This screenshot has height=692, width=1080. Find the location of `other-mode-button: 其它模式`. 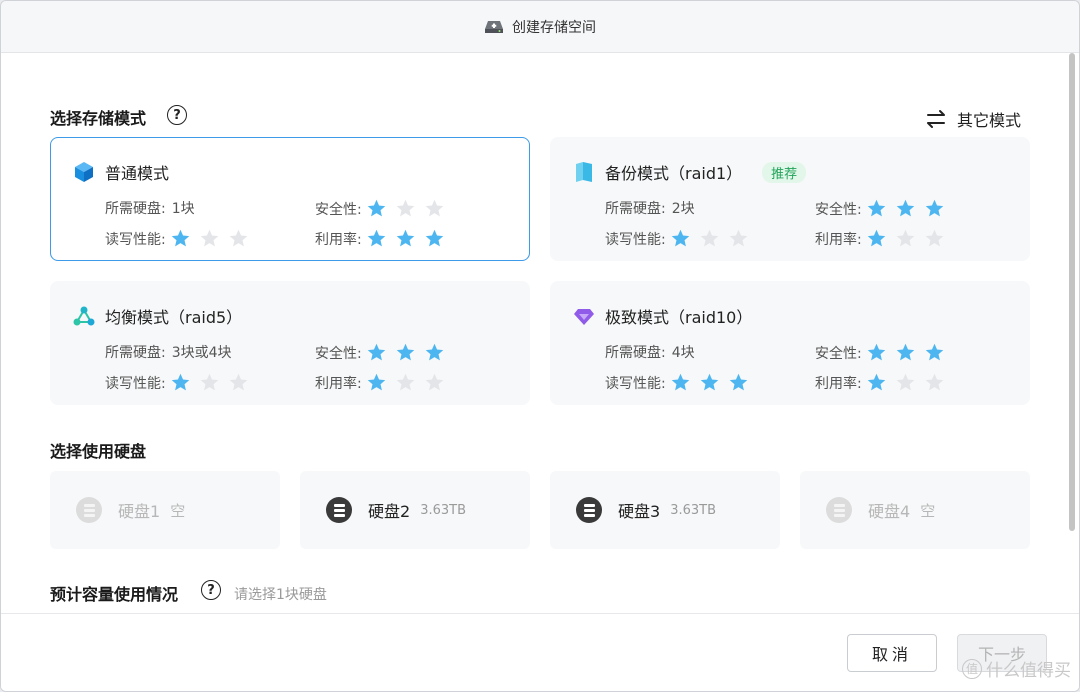

other-mode-button: 其它模式 is located at coordinates (973, 119).